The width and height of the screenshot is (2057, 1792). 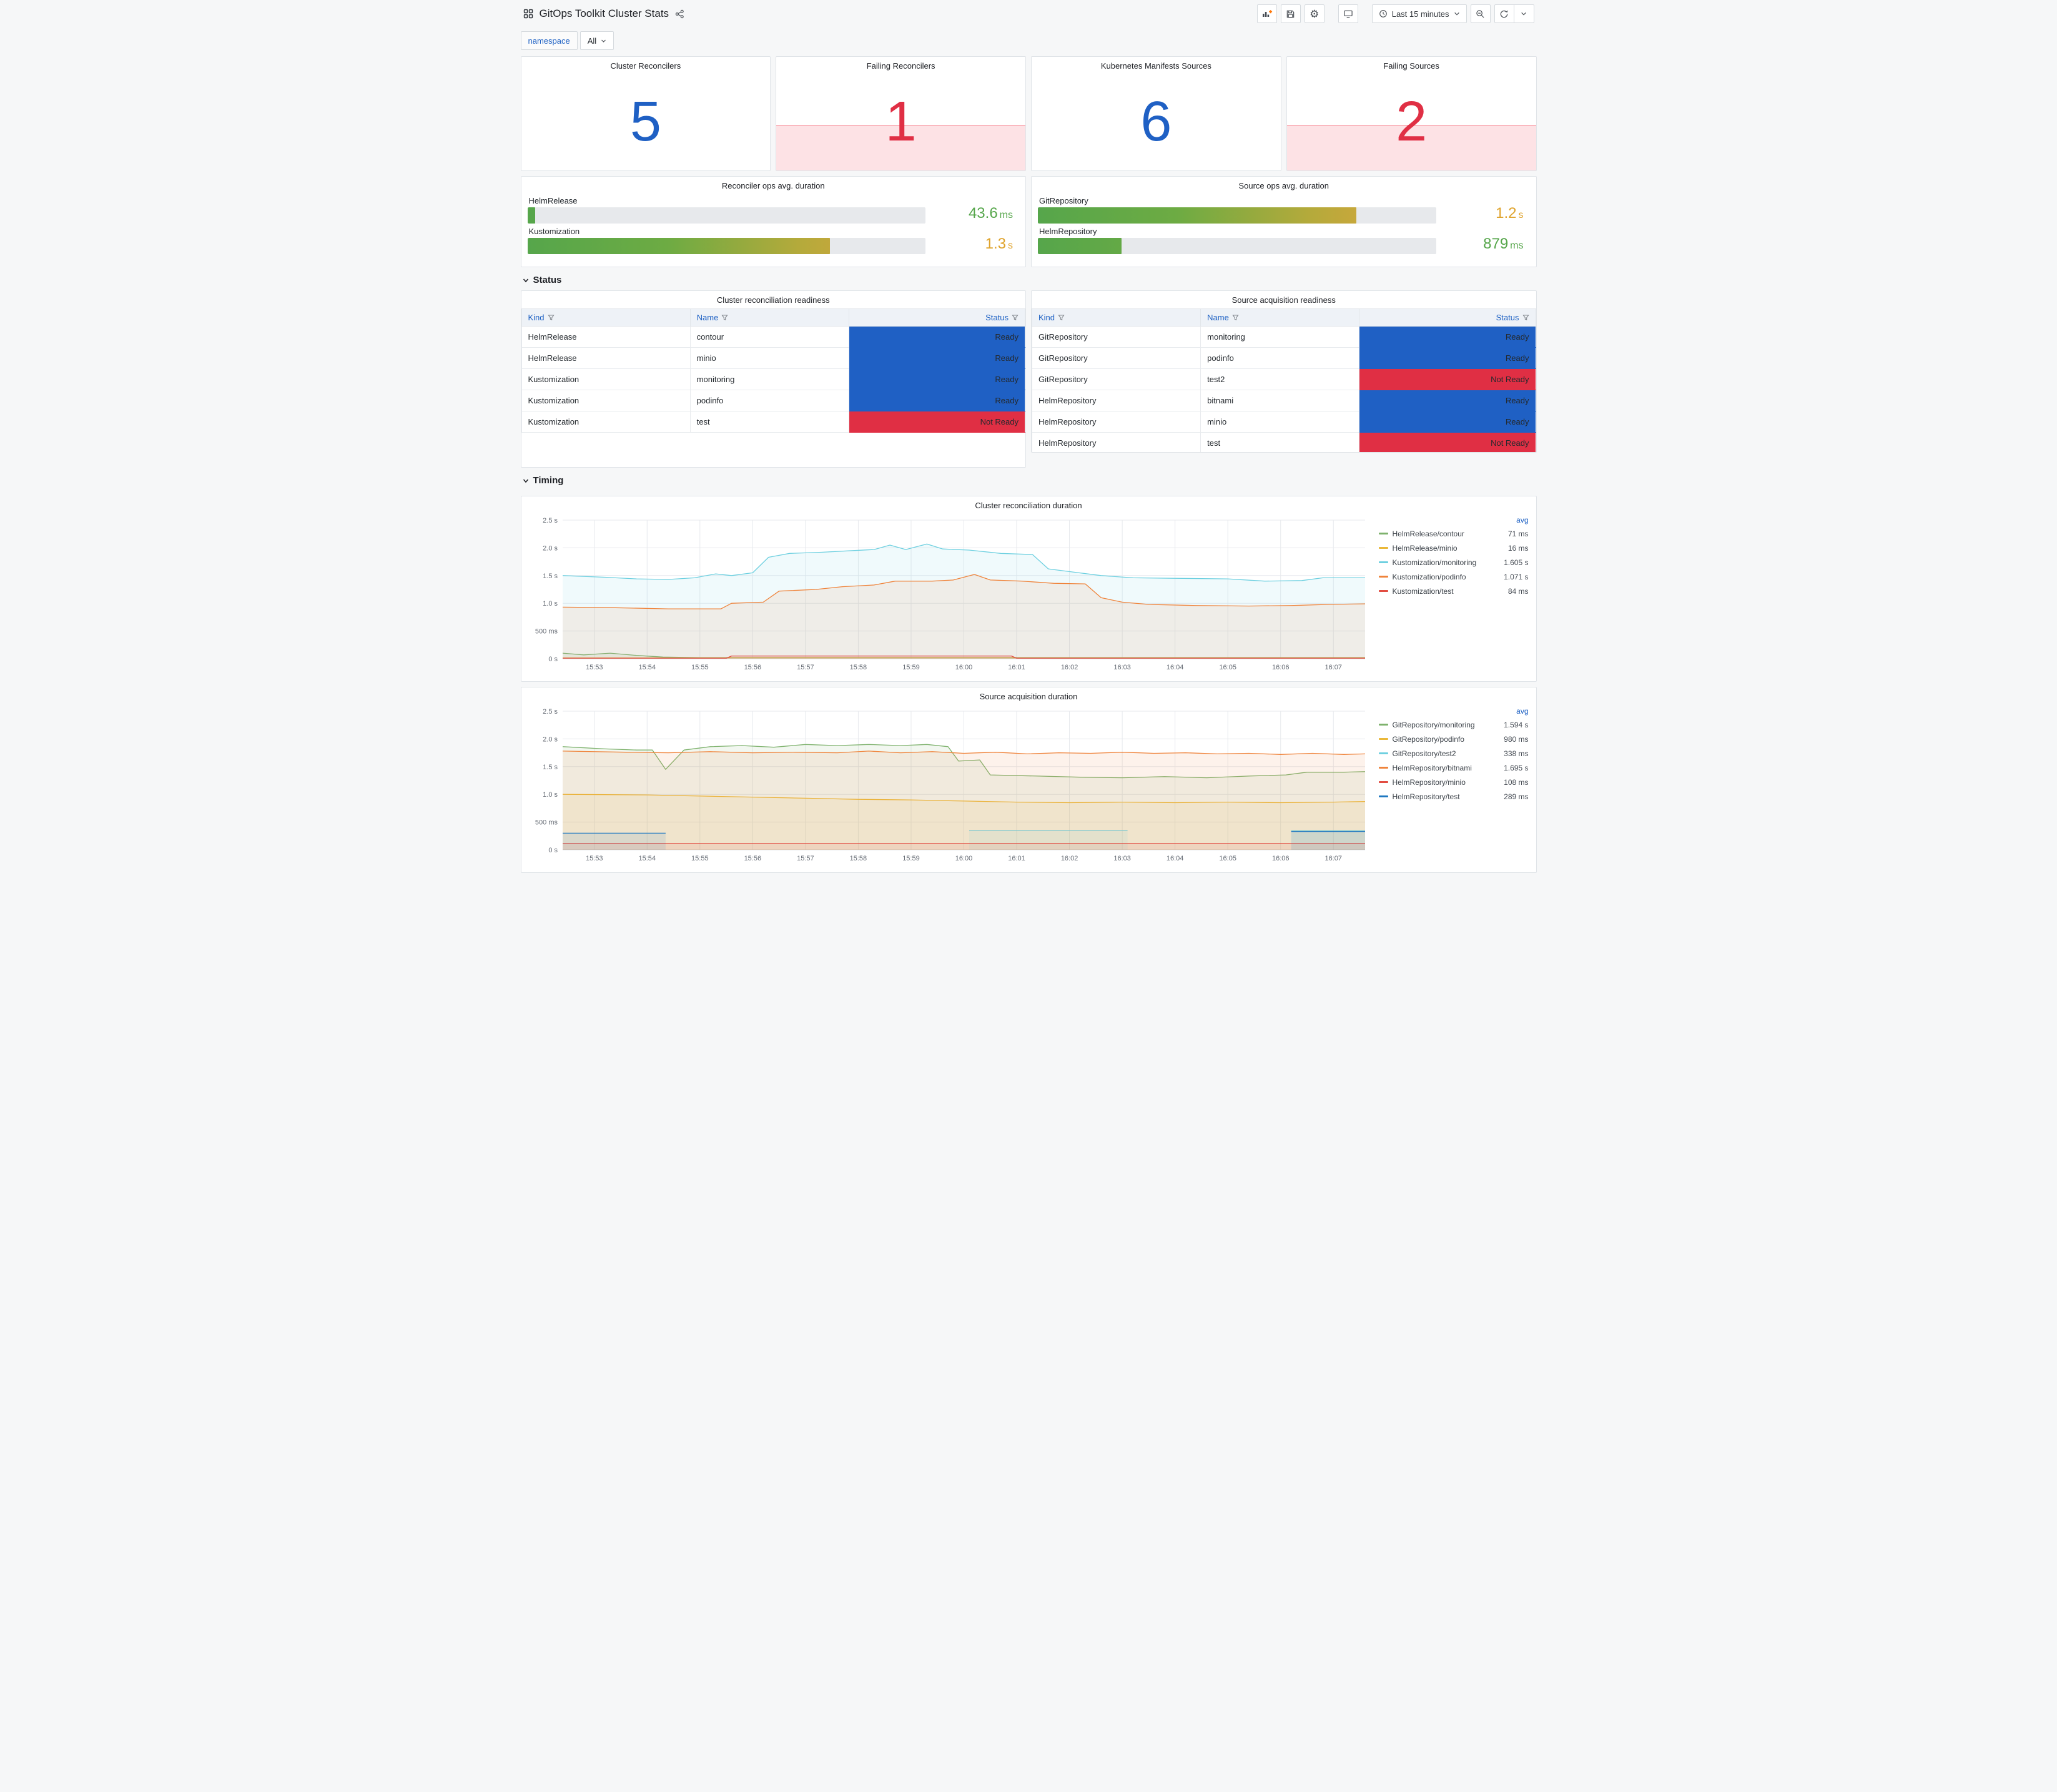 I want to click on legend-series-name: HelmRepository/bitnami, so click(x=1433, y=768).